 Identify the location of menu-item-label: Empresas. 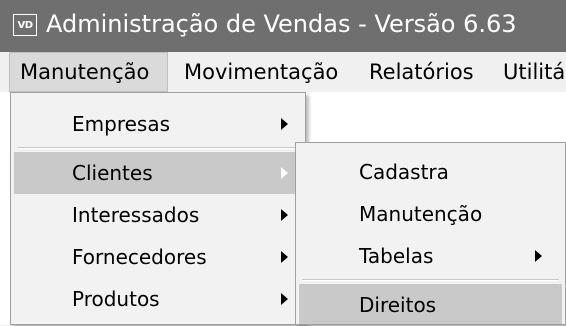
(121, 124).